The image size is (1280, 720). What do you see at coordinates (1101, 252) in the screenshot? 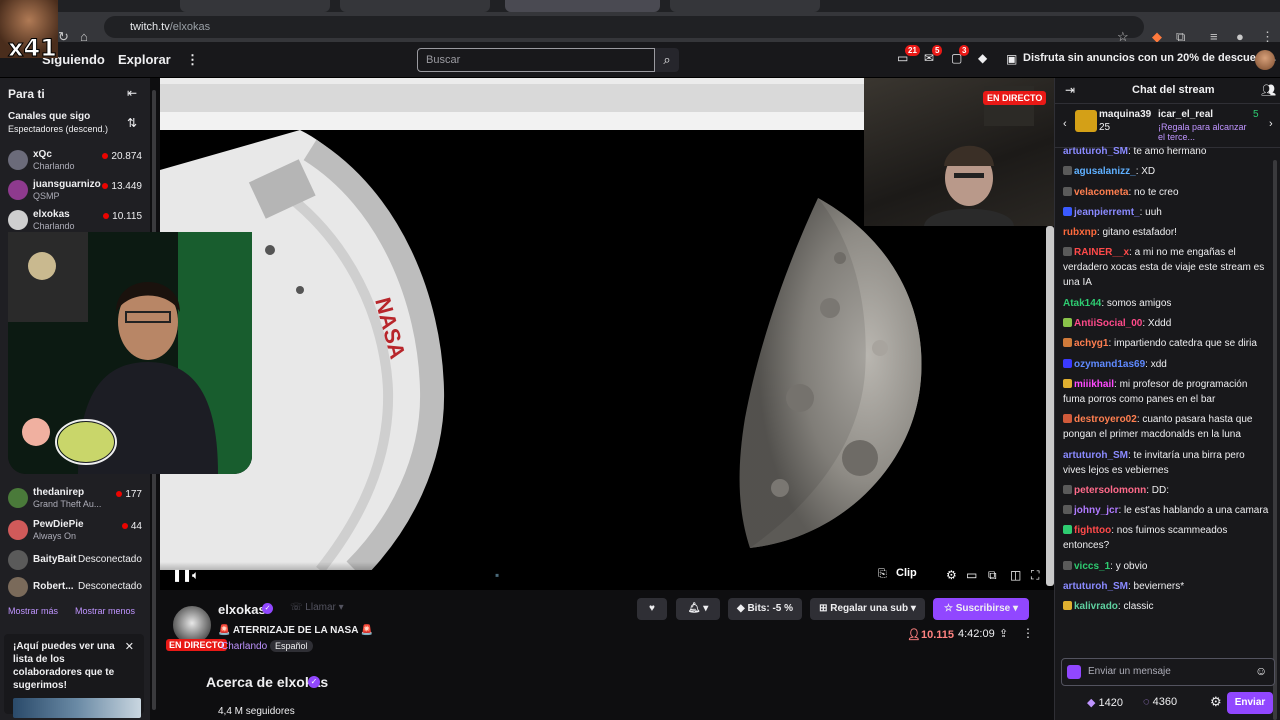
I see `chat-username: RAINER__x` at bounding box center [1101, 252].